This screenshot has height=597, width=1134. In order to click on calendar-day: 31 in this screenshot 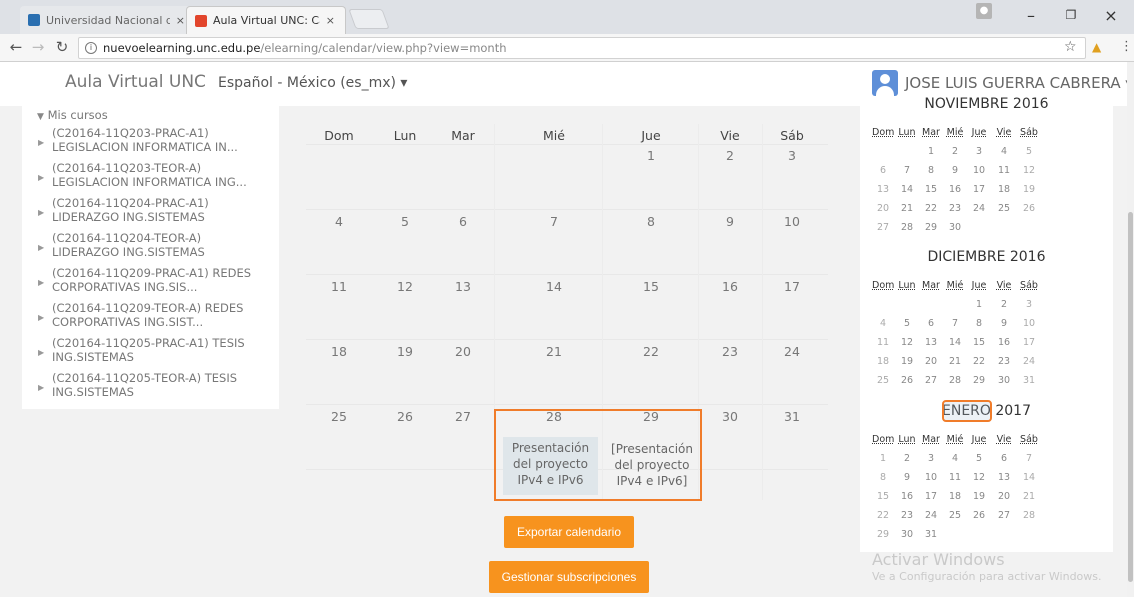, I will do `click(792, 416)`.